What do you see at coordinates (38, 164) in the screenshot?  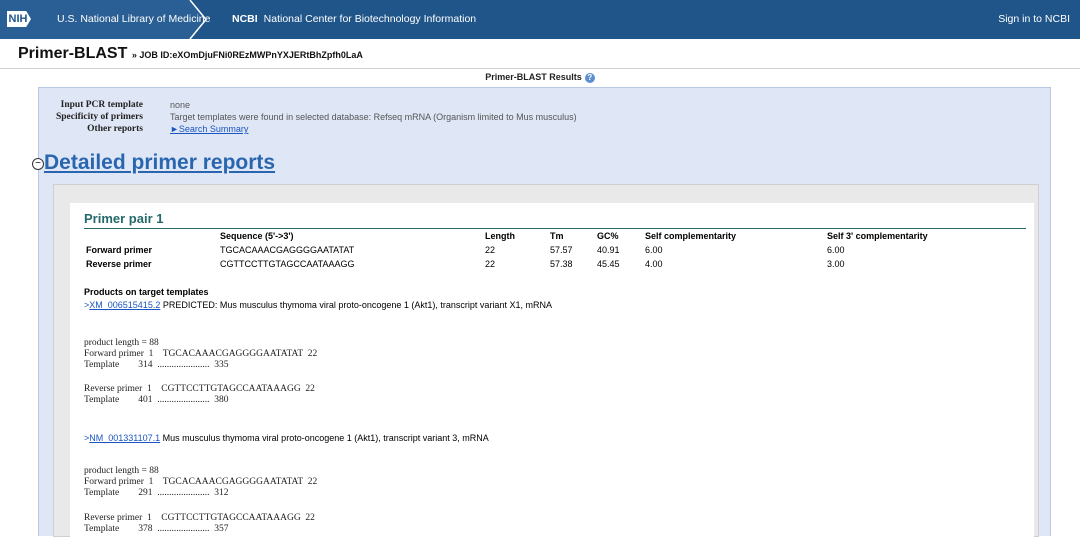 I see `collapse-icon: −` at bounding box center [38, 164].